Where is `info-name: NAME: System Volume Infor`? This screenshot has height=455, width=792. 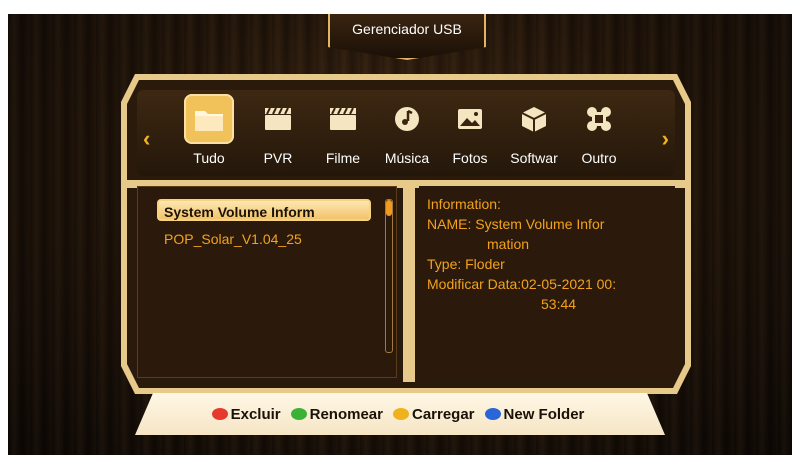
info-name: NAME: System Volume Infor is located at coordinates (516, 224).